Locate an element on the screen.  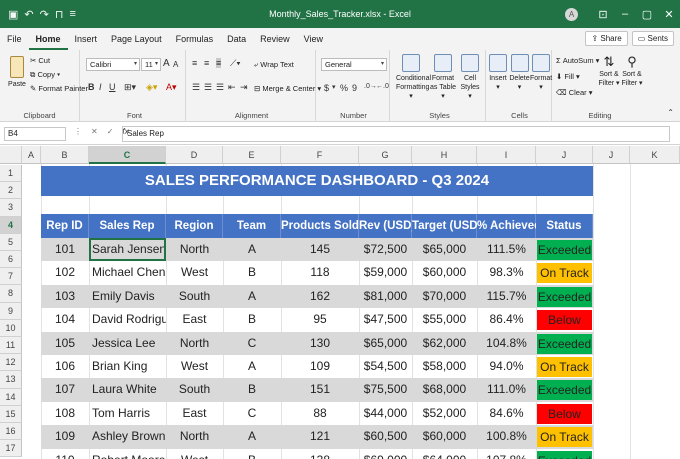
table-cell: $65,000 is located at coordinates (385, 343).